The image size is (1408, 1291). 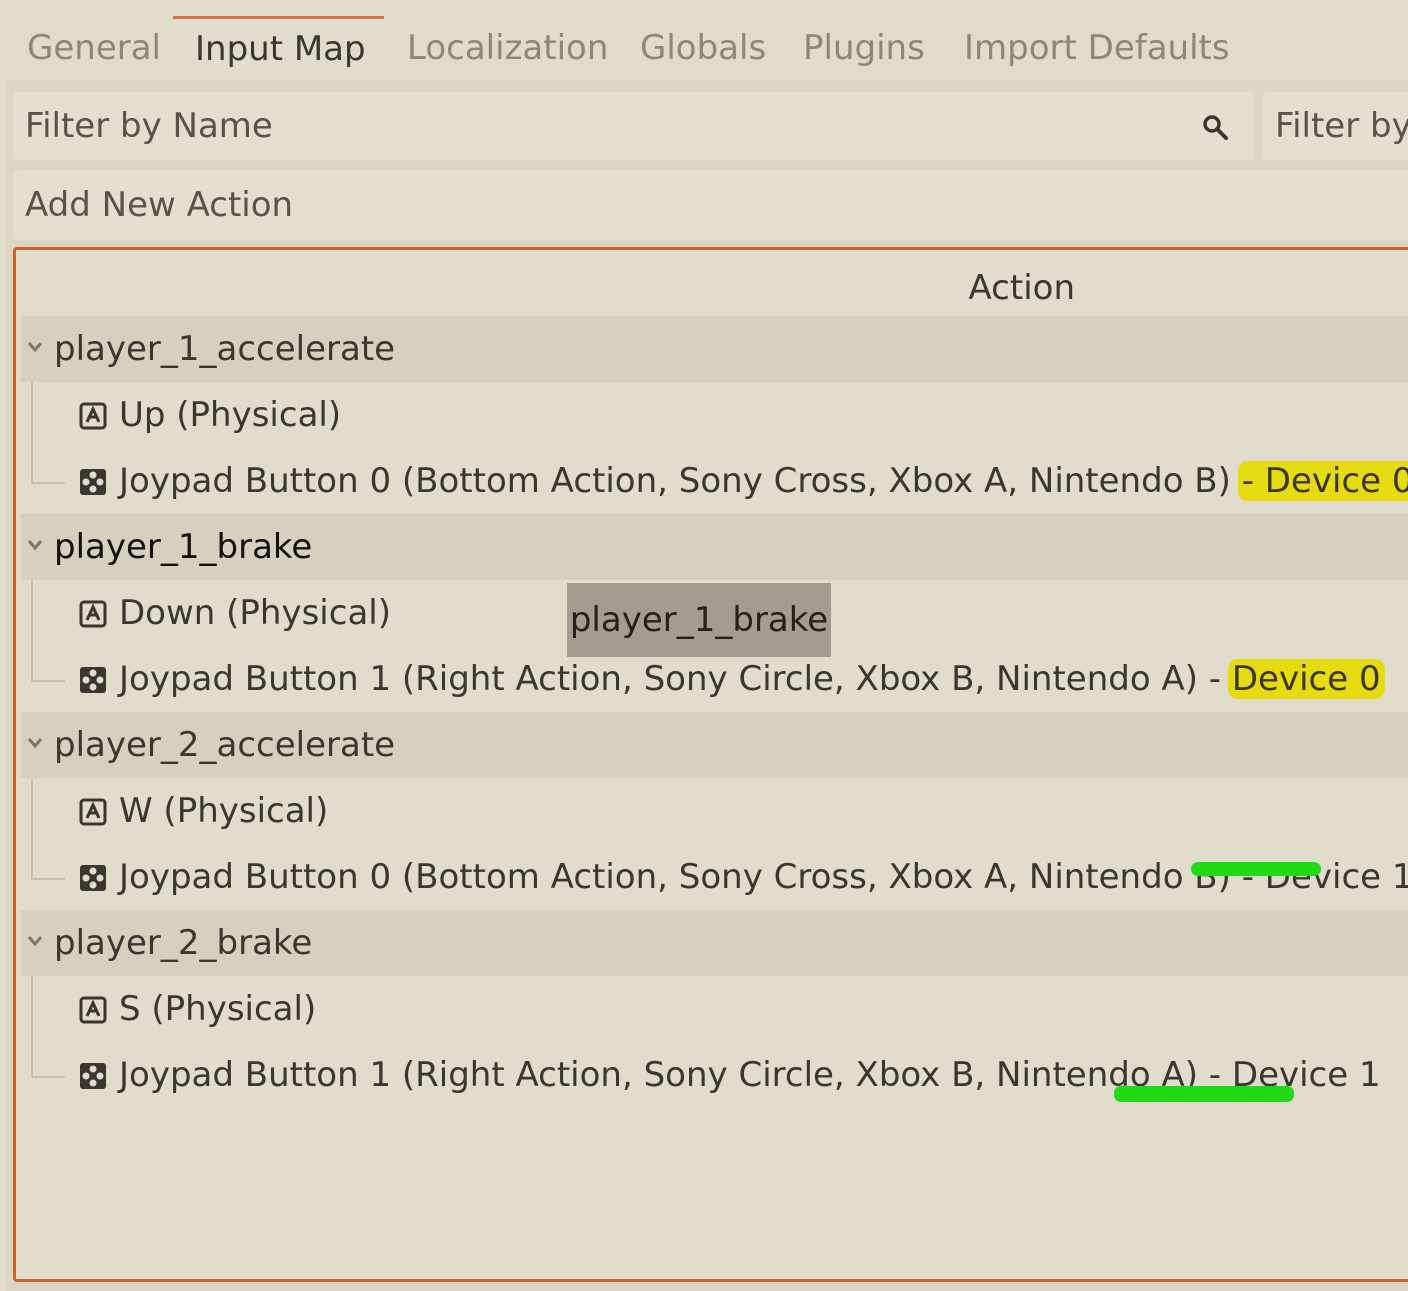 I want to click on event-row: S (Physical), so click(x=714, y=1009).